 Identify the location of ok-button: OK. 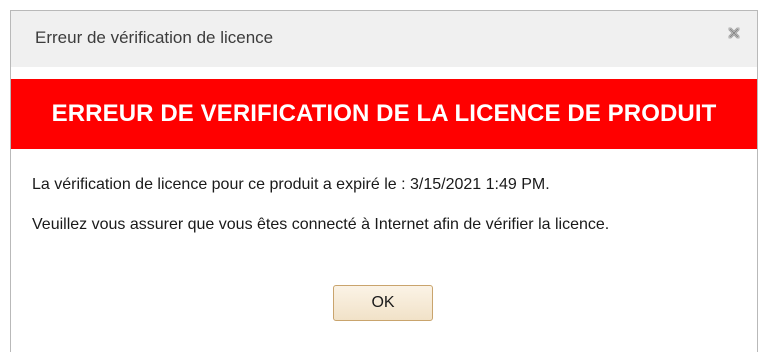
(383, 303).